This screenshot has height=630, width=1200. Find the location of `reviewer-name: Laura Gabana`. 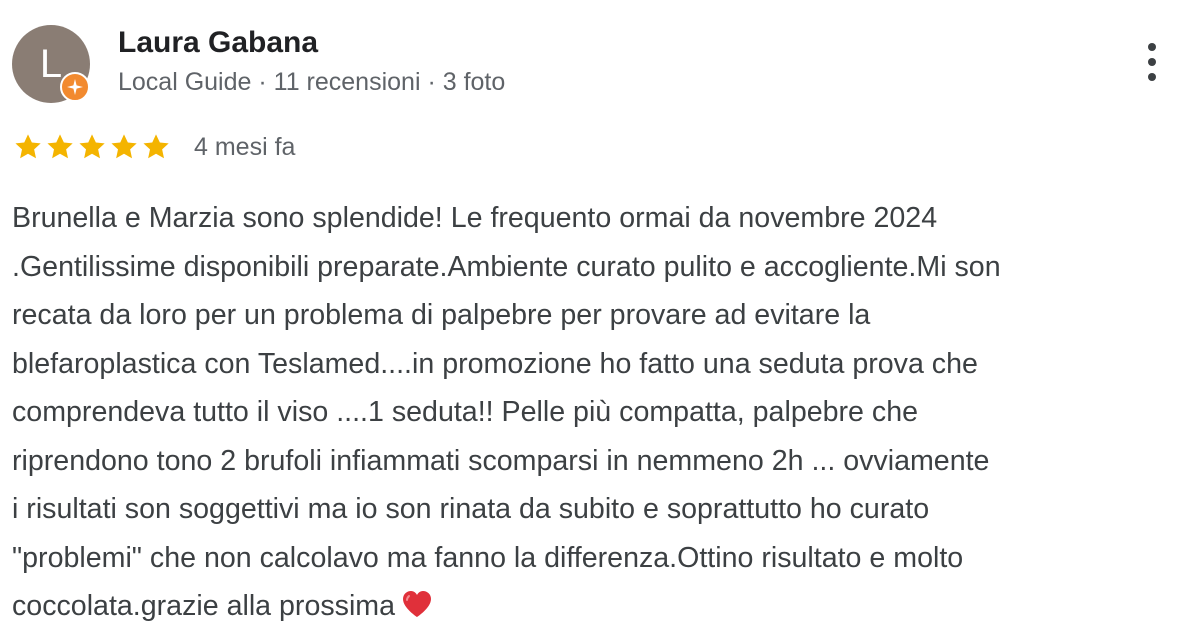

reviewer-name: Laura Gabana is located at coordinates (218, 43).